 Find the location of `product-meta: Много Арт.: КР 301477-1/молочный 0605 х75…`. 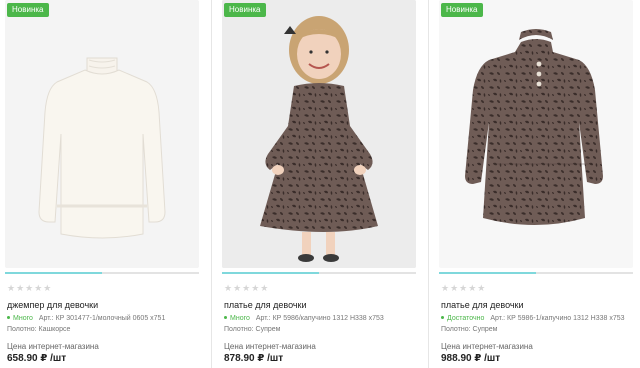

product-meta: Много Арт.: КР 301477-1/молочный 0605 х75… is located at coordinates (86, 318).